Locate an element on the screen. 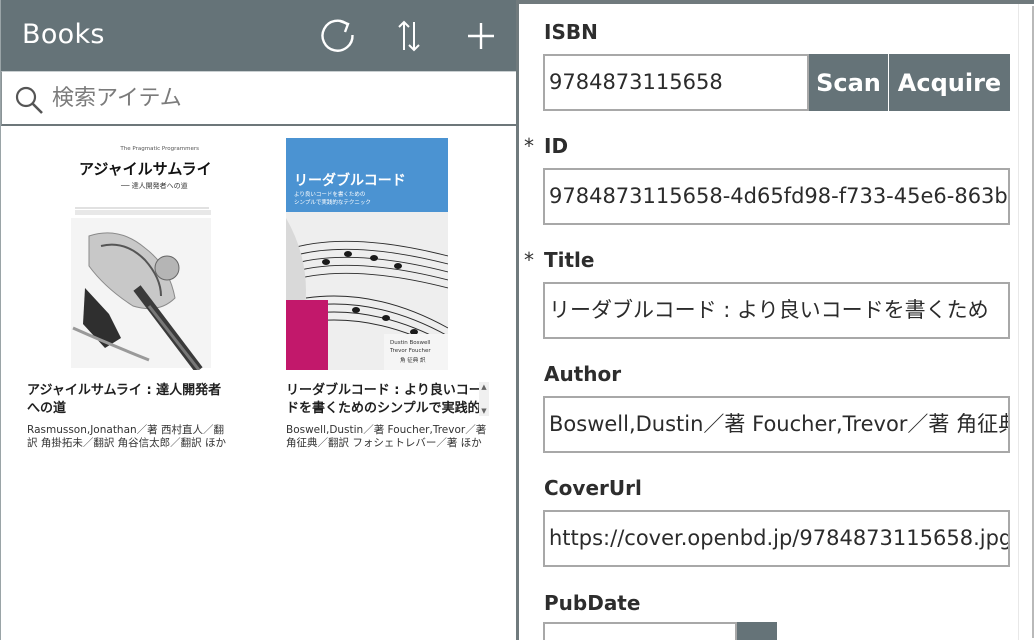 This screenshot has height=640, width=1034. search-box is located at coordinates (259, 98).